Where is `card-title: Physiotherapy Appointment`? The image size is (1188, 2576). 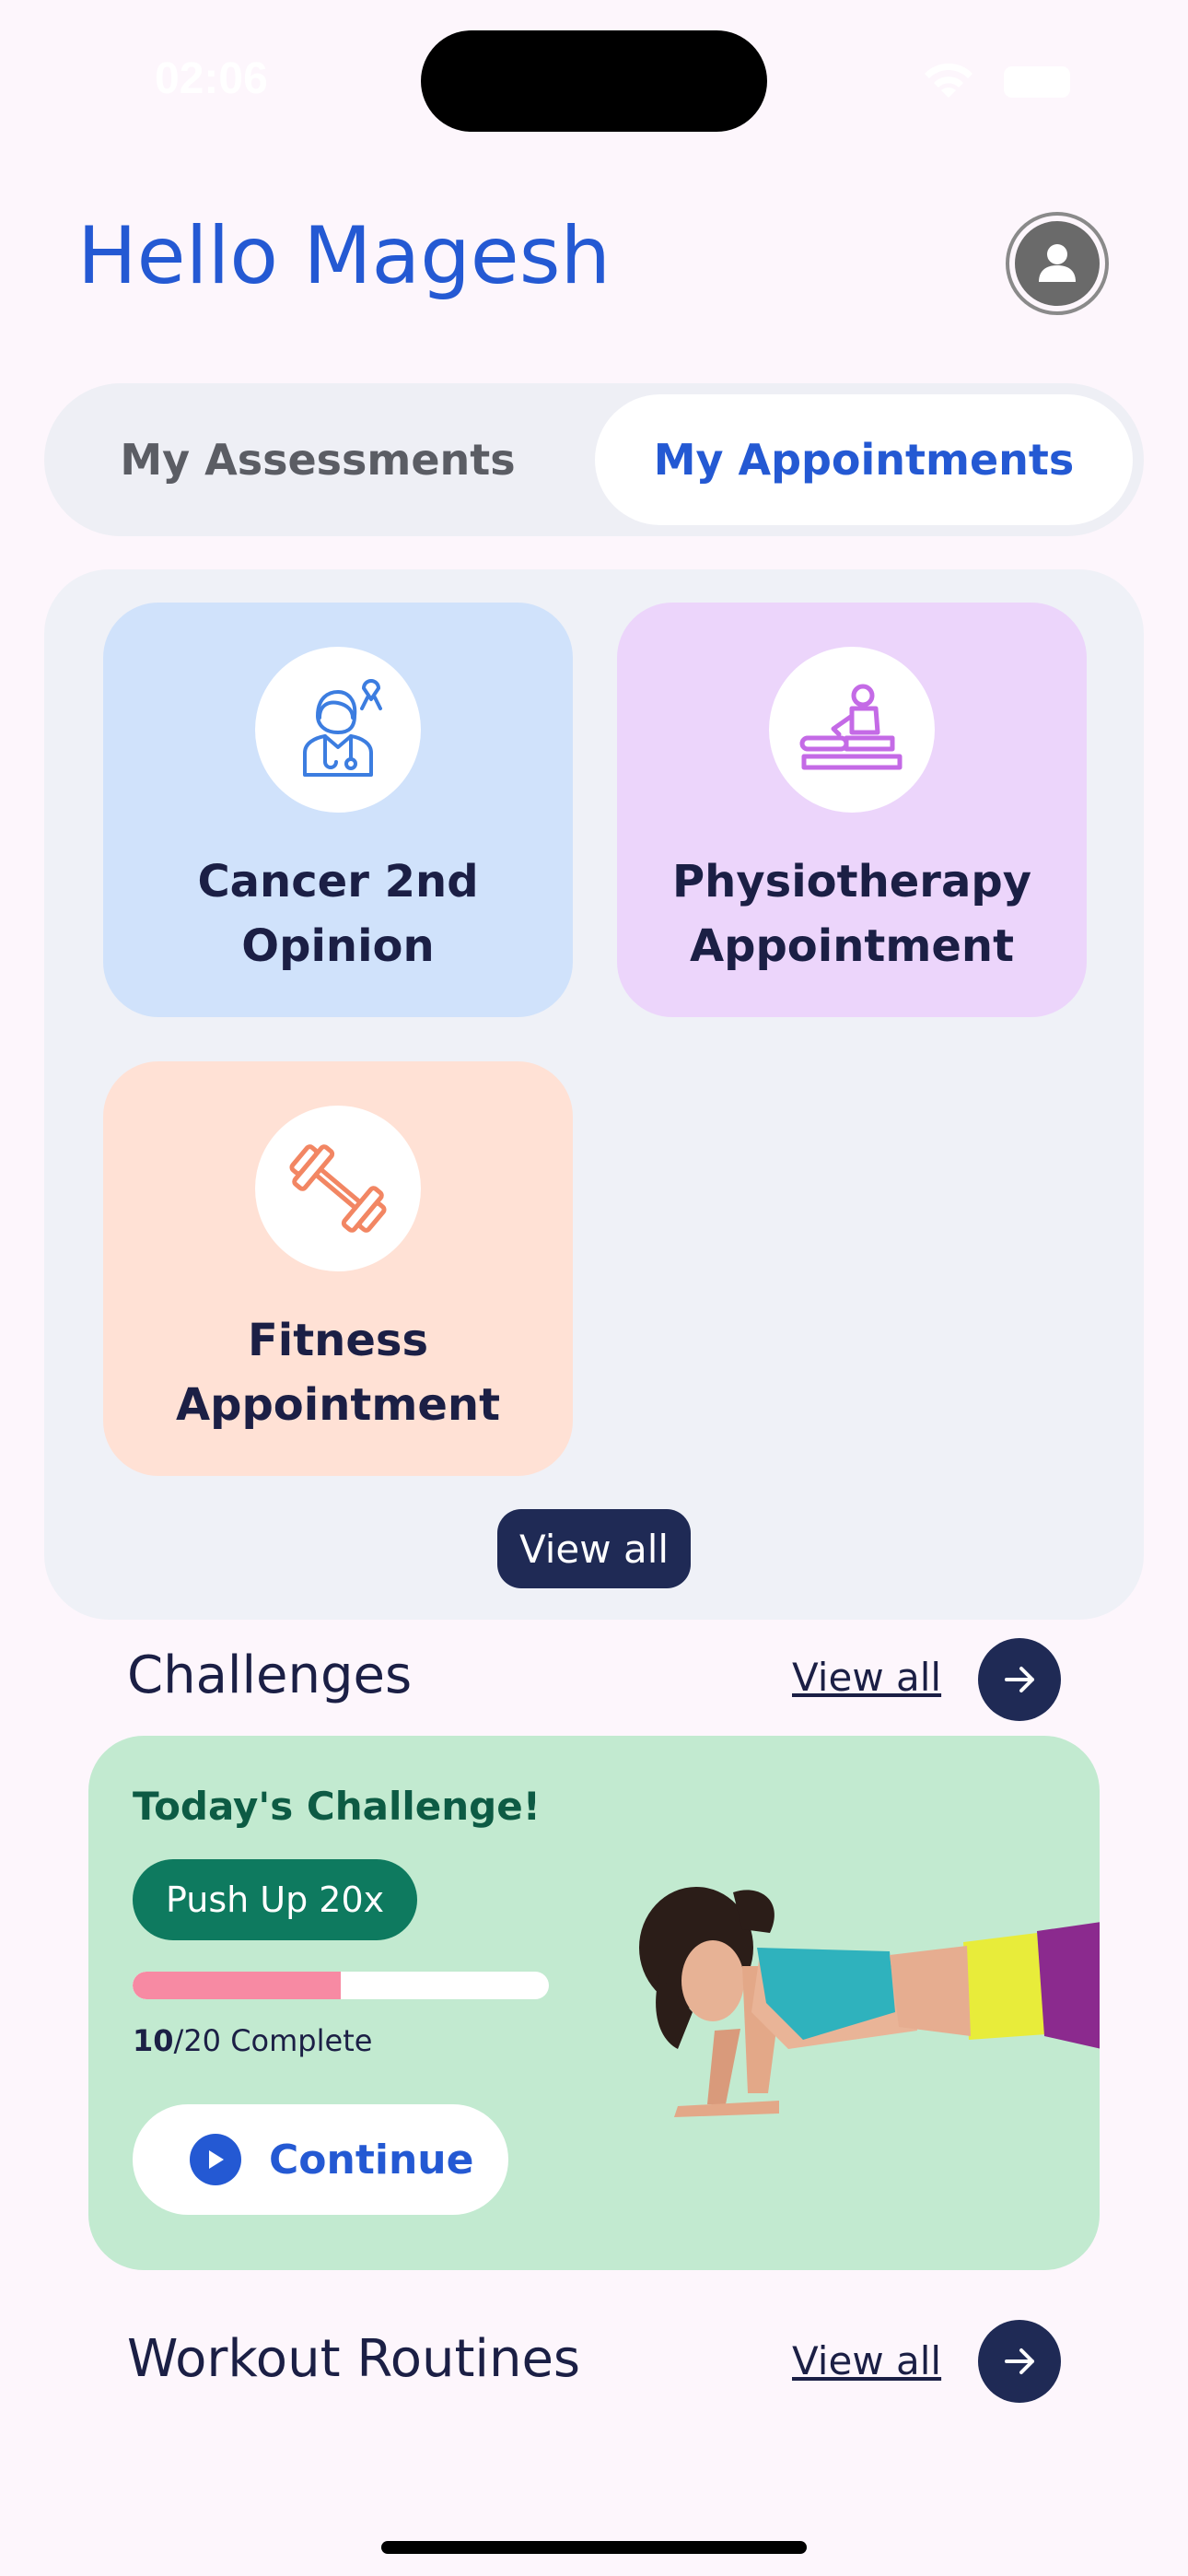
card-title: Physiotherapy Appointment is located at coordinates (852, 913).